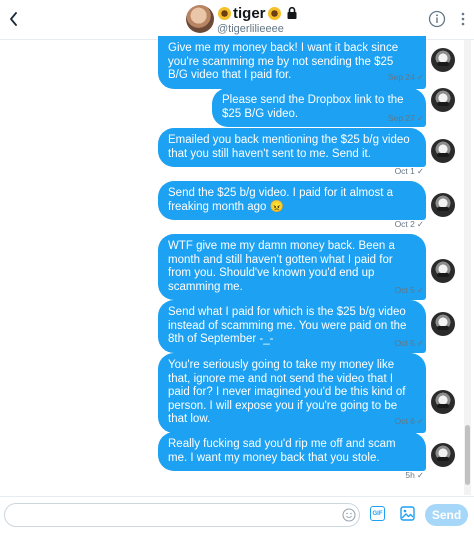 The image size is (474, 533). What do you see at coordinates (437, 19) in the screenshot?
I see `info-icon` at bounding box center [437, 19].